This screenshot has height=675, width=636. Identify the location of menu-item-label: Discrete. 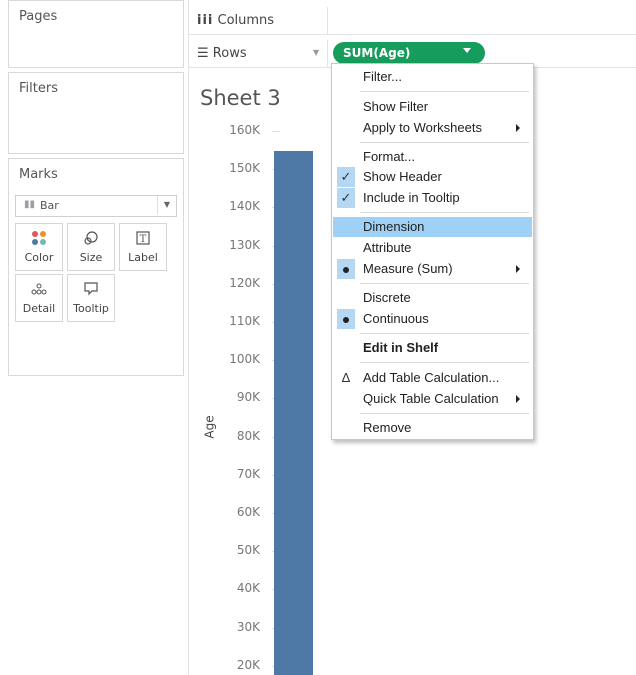
(387, 297).